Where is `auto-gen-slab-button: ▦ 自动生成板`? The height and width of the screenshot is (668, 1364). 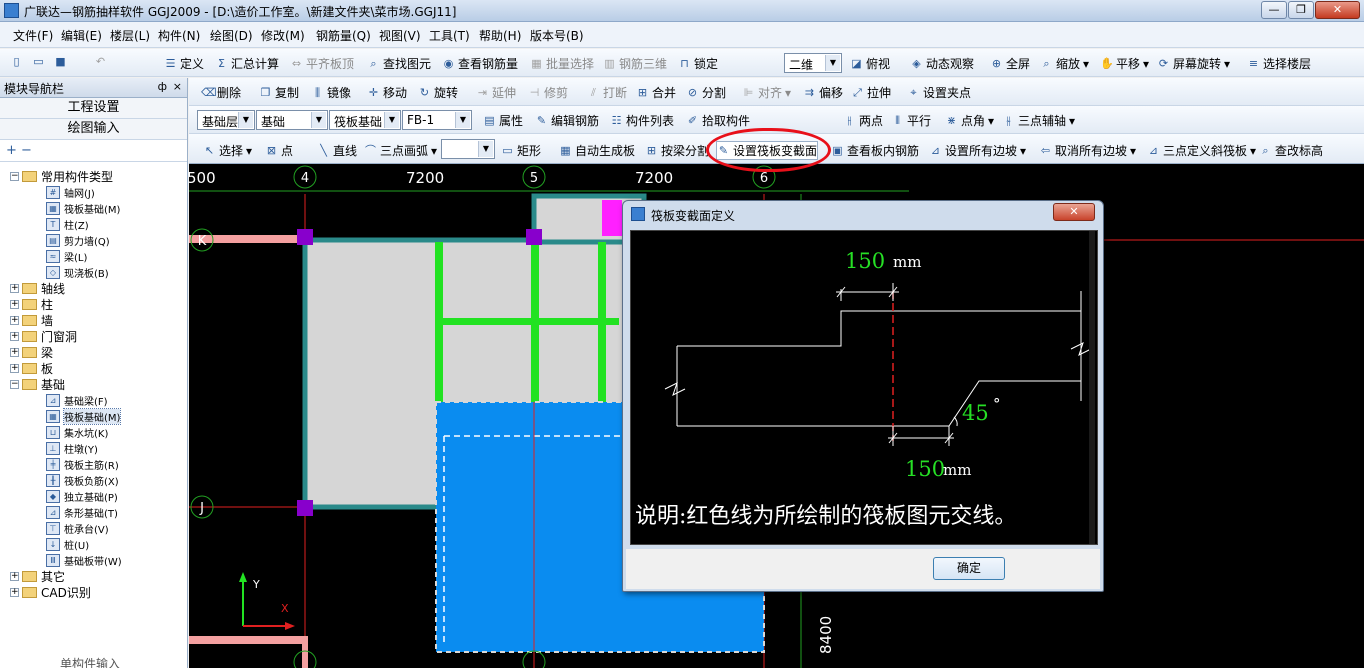 auto-gen-slab-button: ▦ 自动生成板 is located at coordinates (597, 150).